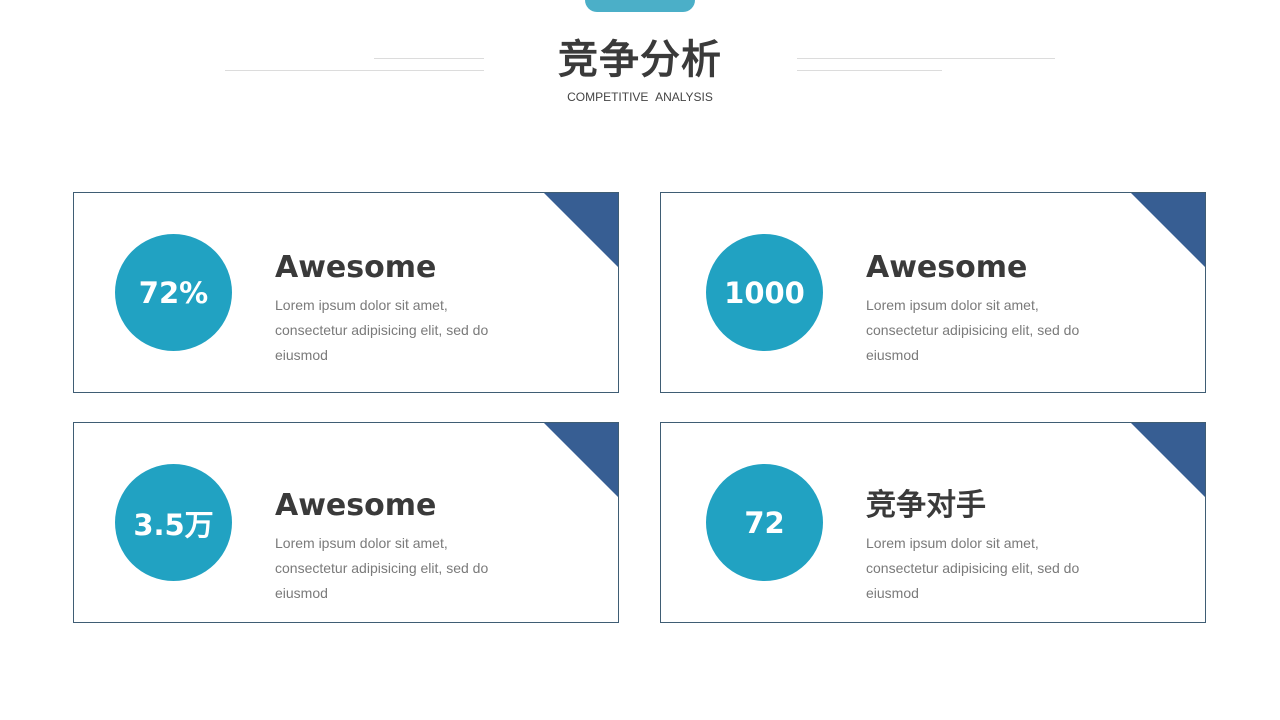  What do you see at coordinates (926, 505) in the screenshot?
I see `card-heading: 竞争对手` at bounding box center [926, 505].